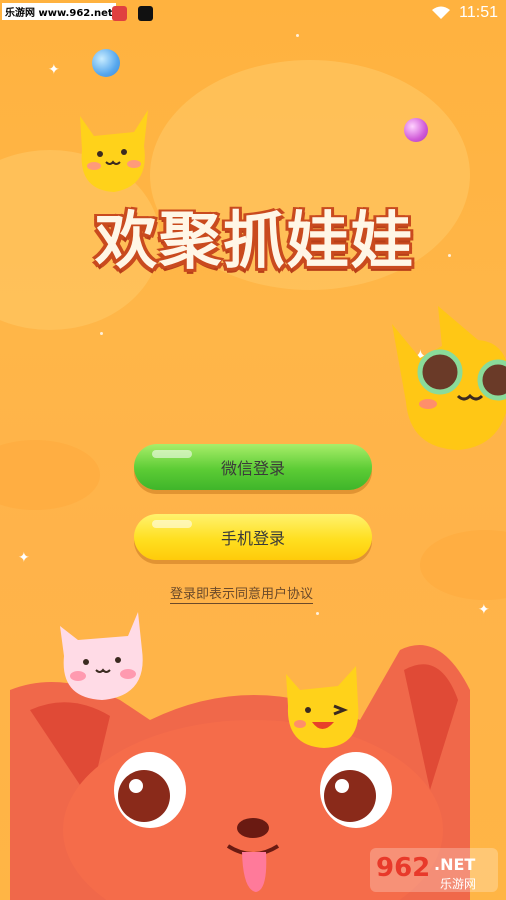 The height and width of the screenshot is (900, 506). Describe the element at coordinates (478, 12) in the screenshot. I see `clock: 11:51` at that location.